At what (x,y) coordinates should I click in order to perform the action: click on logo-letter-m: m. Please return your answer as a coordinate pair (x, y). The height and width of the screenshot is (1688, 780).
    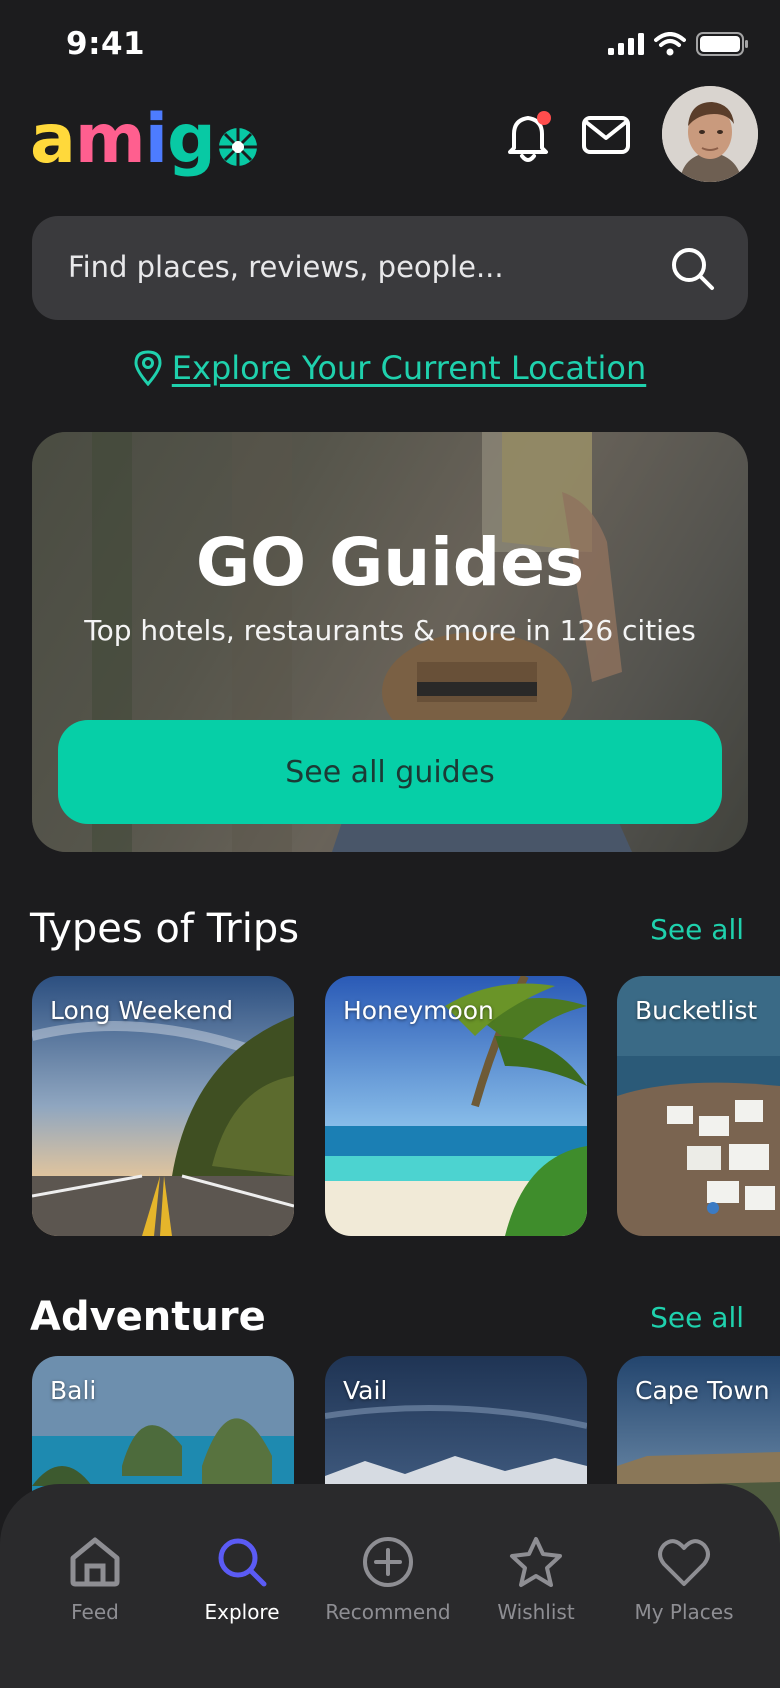
    Looking at the image, I should click on (110, 139).